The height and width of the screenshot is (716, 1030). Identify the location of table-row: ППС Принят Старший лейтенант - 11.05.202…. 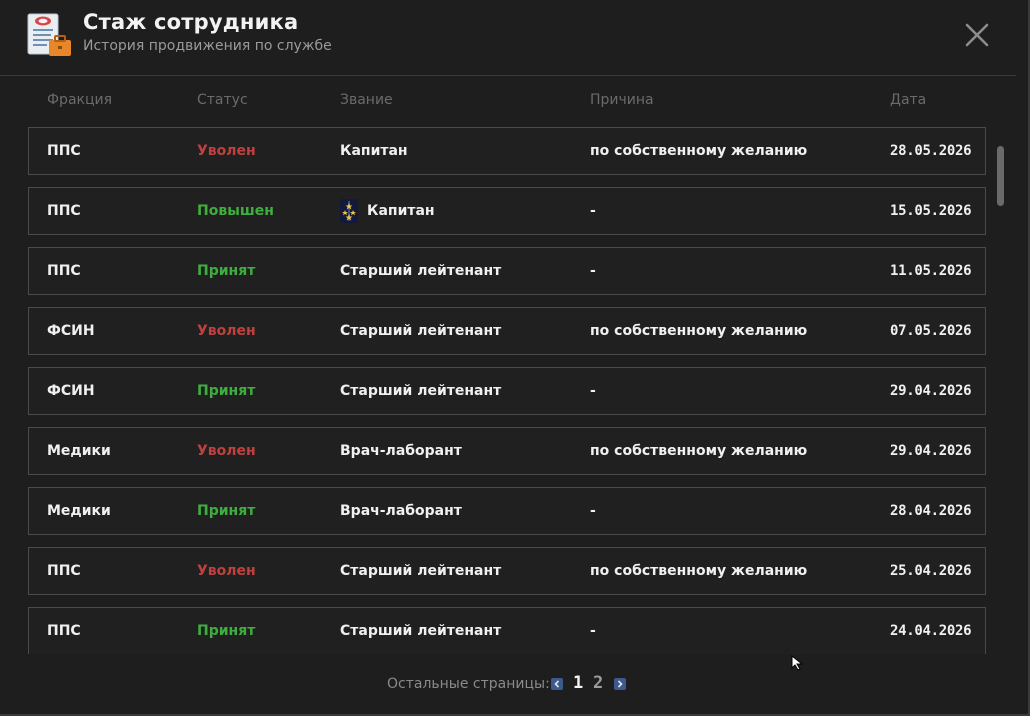
(507, 271).